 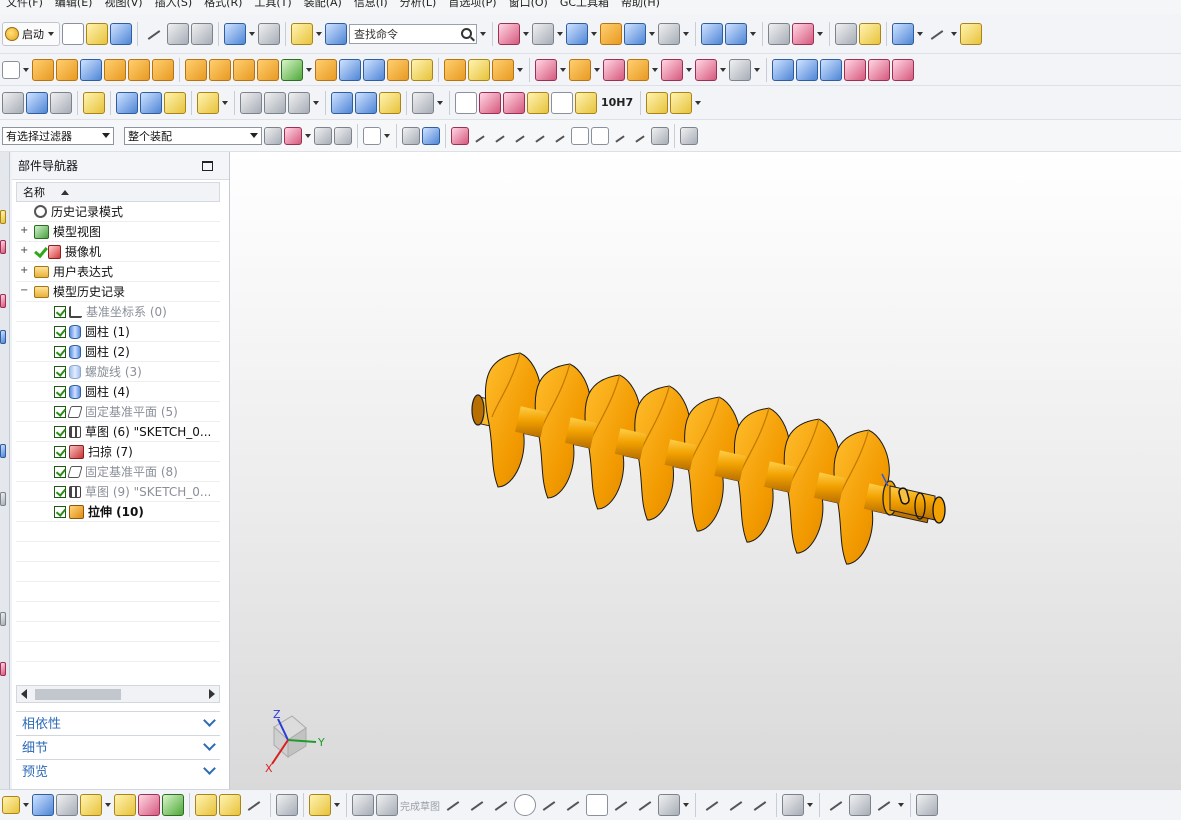 I want to click on select-faces-icon, so click(x=411, y=135).